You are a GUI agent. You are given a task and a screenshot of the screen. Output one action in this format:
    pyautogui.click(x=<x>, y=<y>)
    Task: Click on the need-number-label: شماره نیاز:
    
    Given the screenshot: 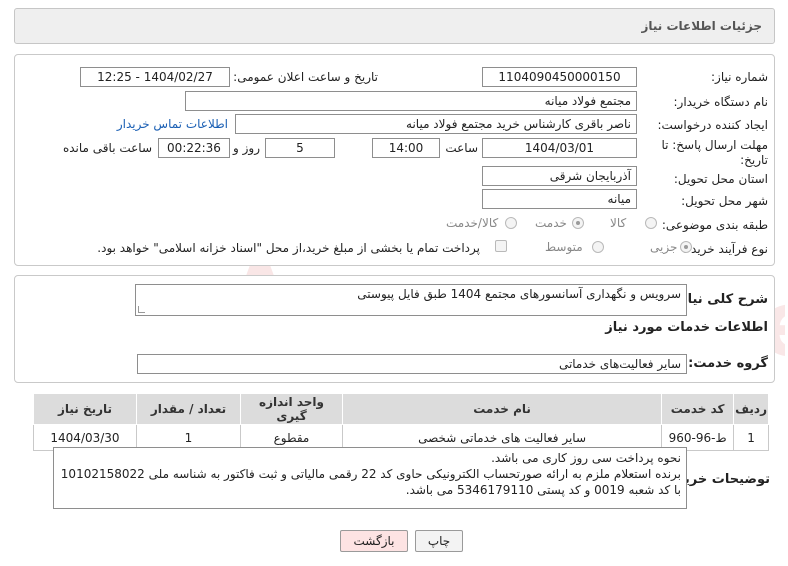 What is the action you would take?
    pyautogui.click(x=739, y=77)
    